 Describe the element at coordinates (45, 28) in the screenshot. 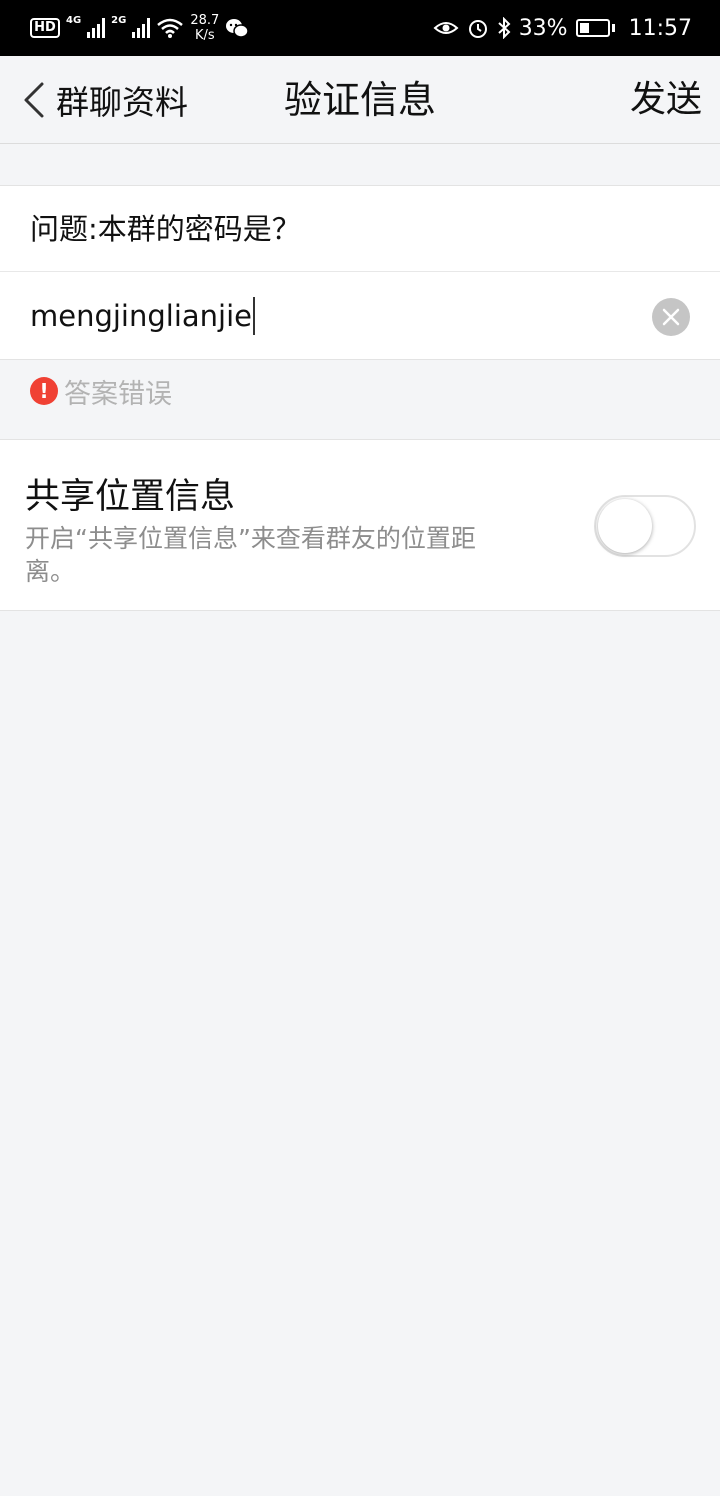

I see `hd-voice-icon: HD` at that location.